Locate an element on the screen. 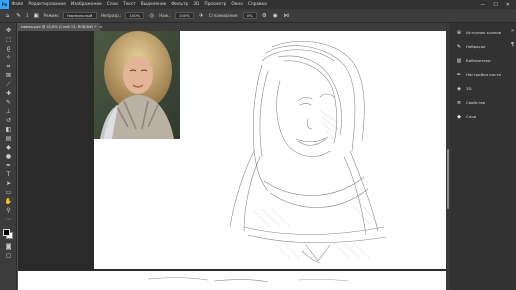 The height and width of the screenshot is (290, 516). flow-field: 100% is located at coordinates (184, 15).